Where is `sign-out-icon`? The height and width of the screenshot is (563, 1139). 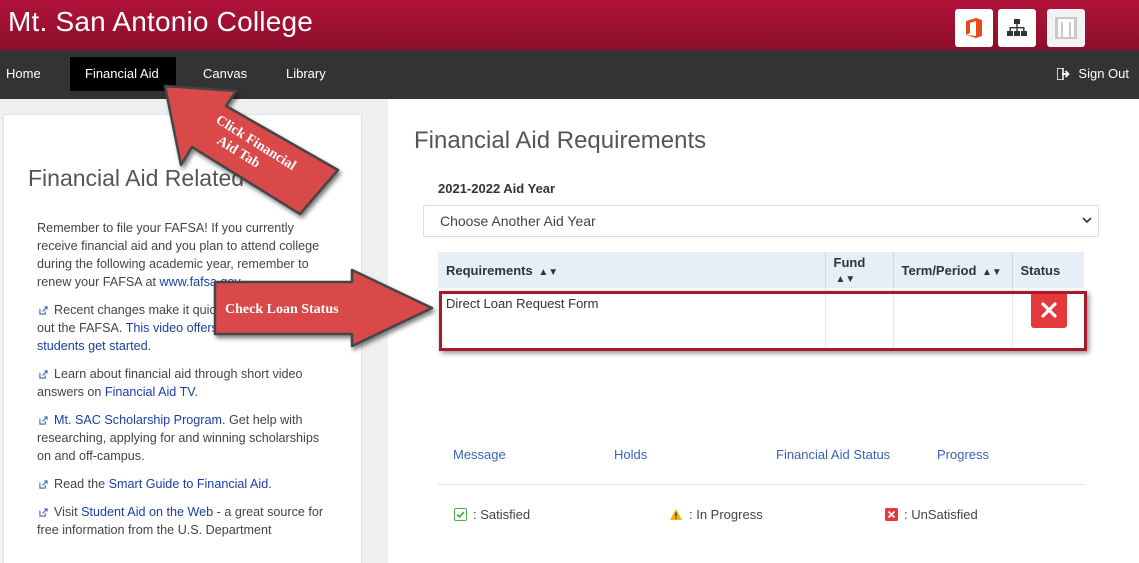
sign-out-icon is located at coordinates (1064, 74).